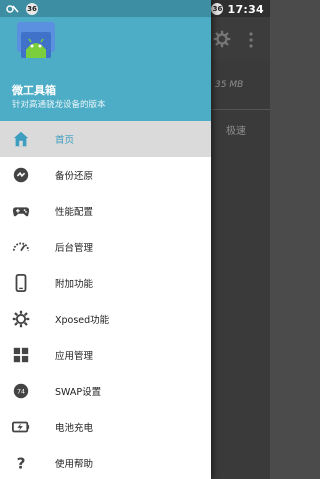  What do you see at coordinates (36, 40) in the screenshot?
I see `app-logo-icon` at bounding box center [36, 40].